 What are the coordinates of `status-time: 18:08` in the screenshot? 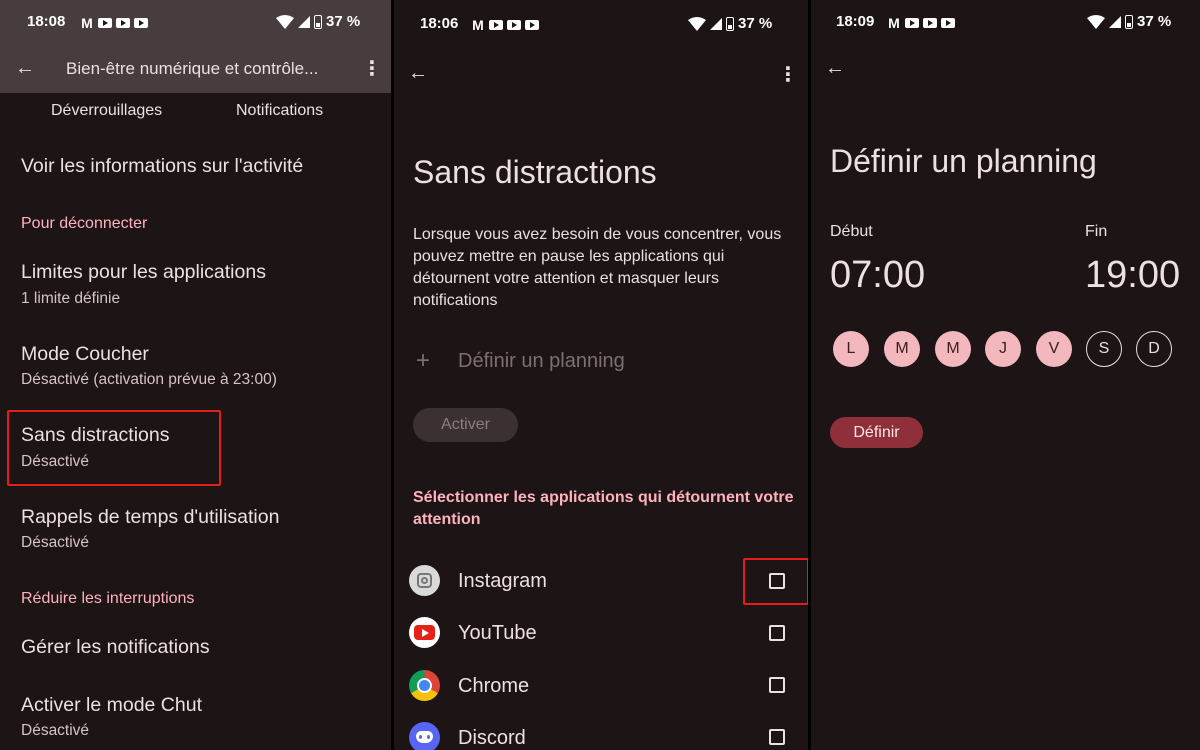 It's located at (46, 21).